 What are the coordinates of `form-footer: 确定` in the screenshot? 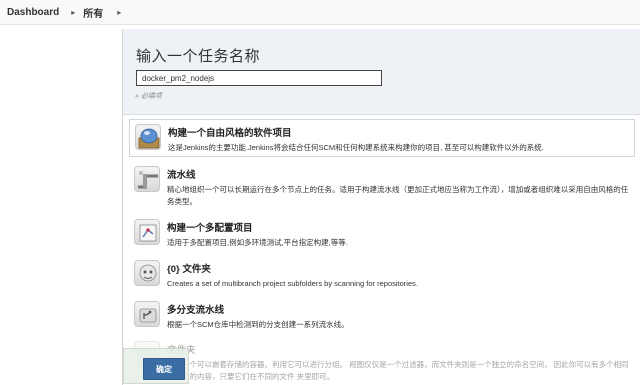 It's located at (381, 361).